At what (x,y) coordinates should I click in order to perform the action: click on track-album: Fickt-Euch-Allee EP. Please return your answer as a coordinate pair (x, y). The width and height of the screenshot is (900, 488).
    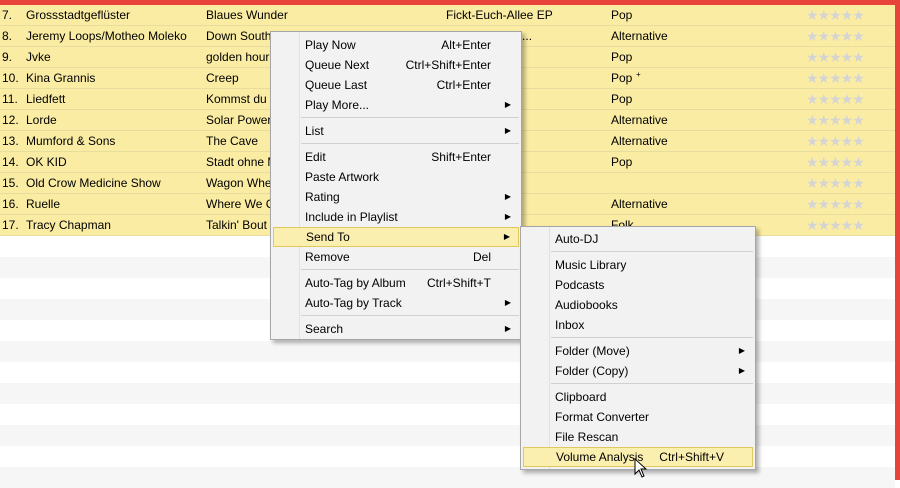
    Looking at the image, I should click on (499, 15).